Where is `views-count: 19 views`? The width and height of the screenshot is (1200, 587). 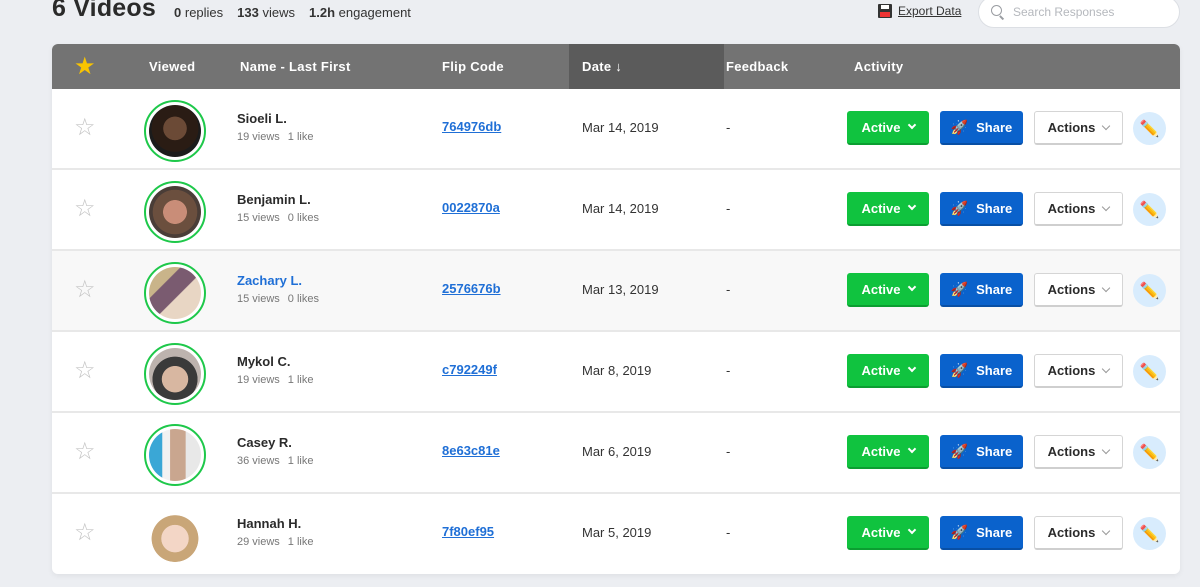
views-count: 19 views is located at coordinates (258, 137).